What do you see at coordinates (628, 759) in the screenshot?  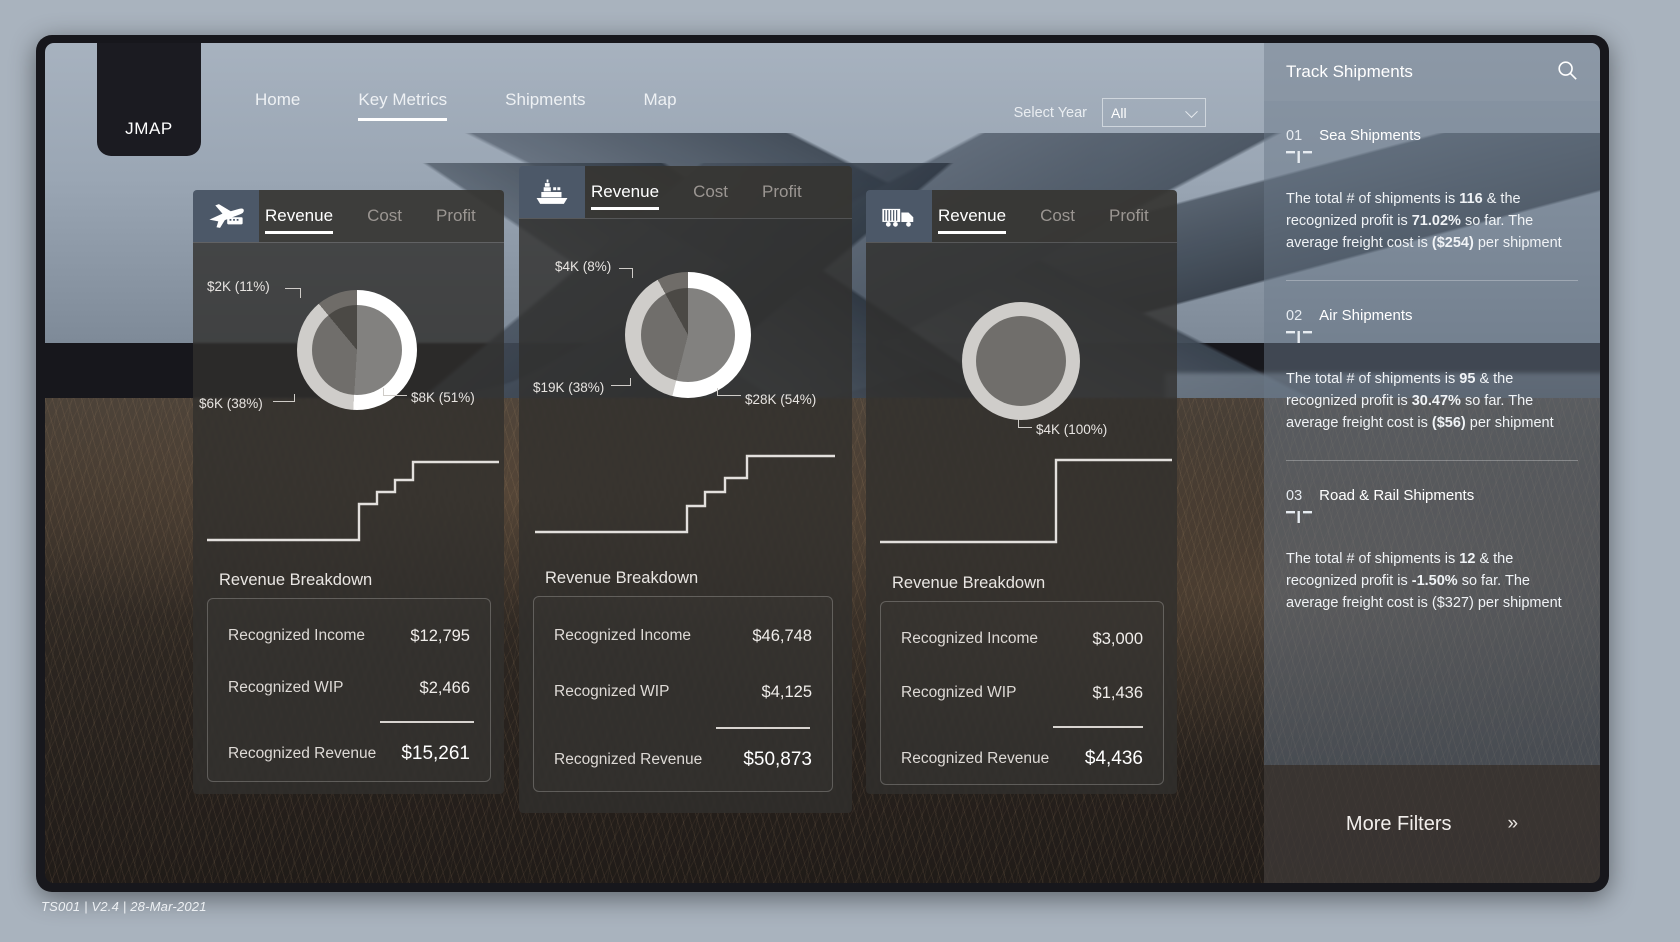 I see `breakdown-total-label: Recognized Revenue` at bounding box center [628, 759].